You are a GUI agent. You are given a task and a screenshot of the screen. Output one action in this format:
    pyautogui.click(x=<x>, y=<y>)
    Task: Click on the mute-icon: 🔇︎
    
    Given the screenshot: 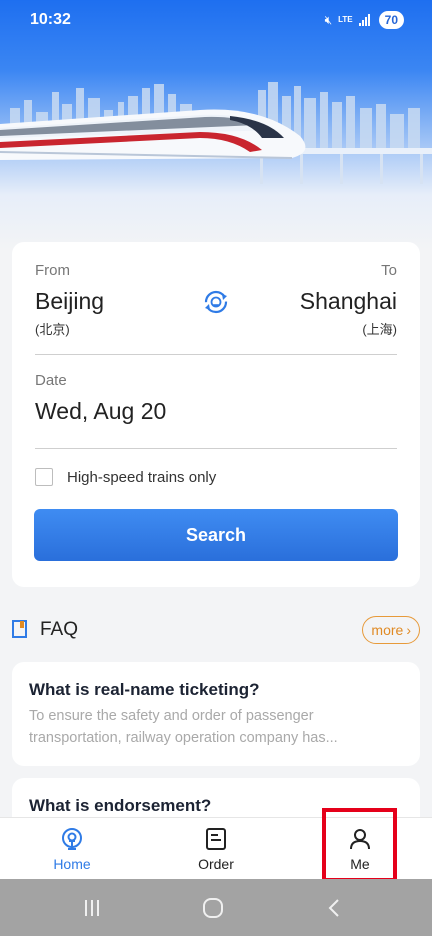 What is the action you would take?
    pyautogui.click(x=328, y=19)
    